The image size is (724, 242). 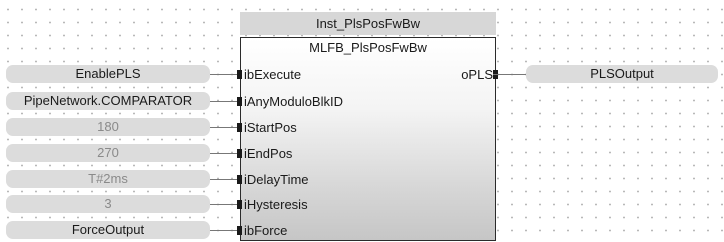 What do you see at coordinates (108, 230) in the screenshot?
I see `input-value-ibForce: ForceOutput` at bounding box center [108, 230].